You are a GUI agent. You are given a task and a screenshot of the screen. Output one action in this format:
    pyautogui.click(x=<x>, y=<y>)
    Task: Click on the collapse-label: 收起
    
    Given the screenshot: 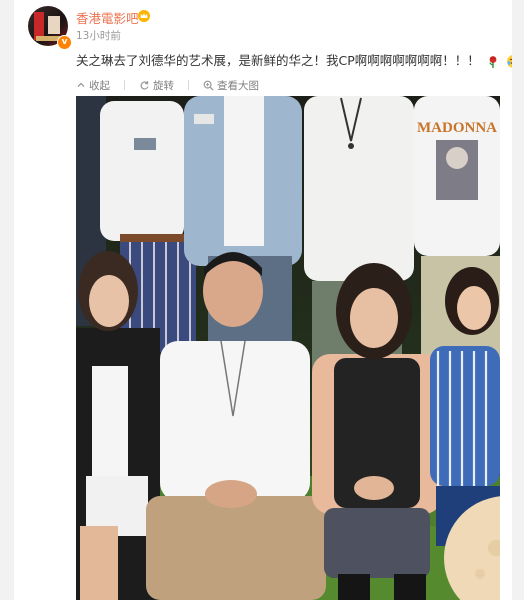 What is the action you would take?
    pyautogui.click(x=99, y=85)
    